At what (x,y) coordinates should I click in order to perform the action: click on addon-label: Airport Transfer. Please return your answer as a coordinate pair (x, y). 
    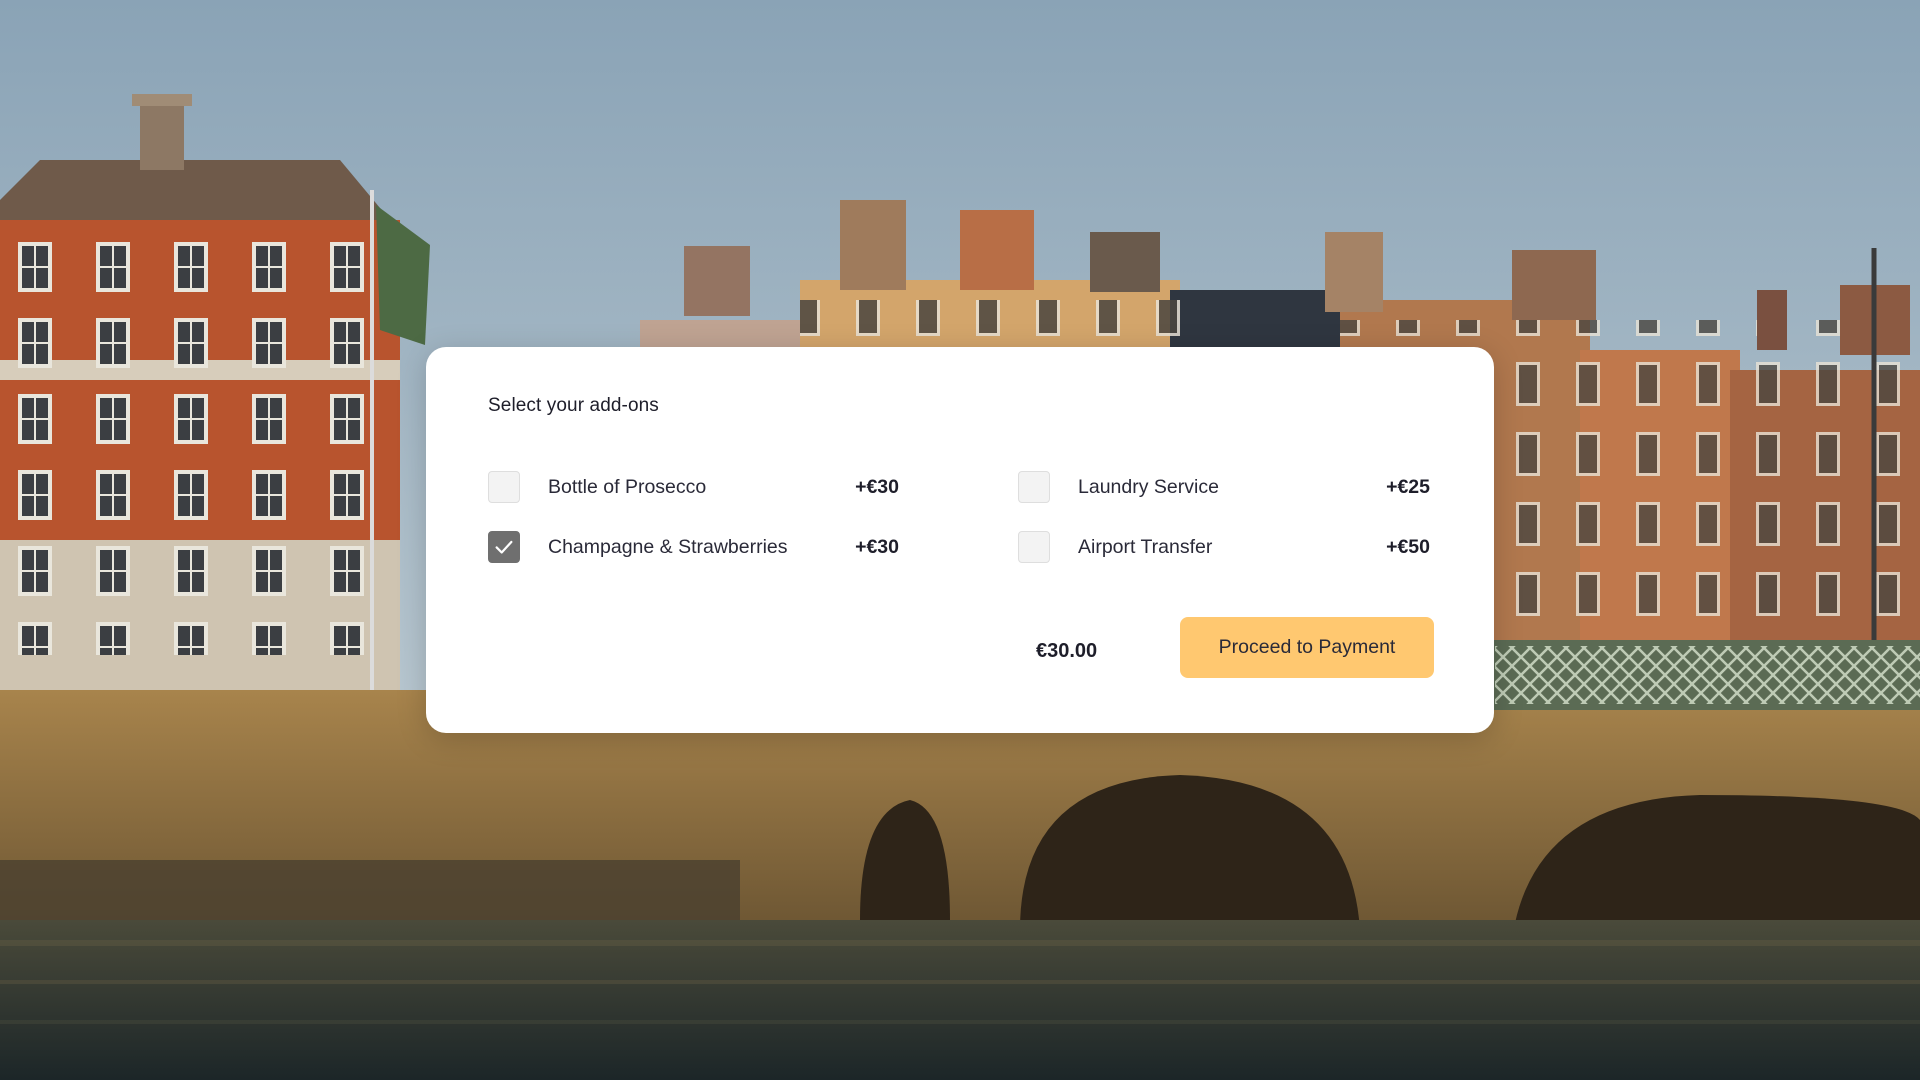
    Looking at the image, I should click on (1145, 546).